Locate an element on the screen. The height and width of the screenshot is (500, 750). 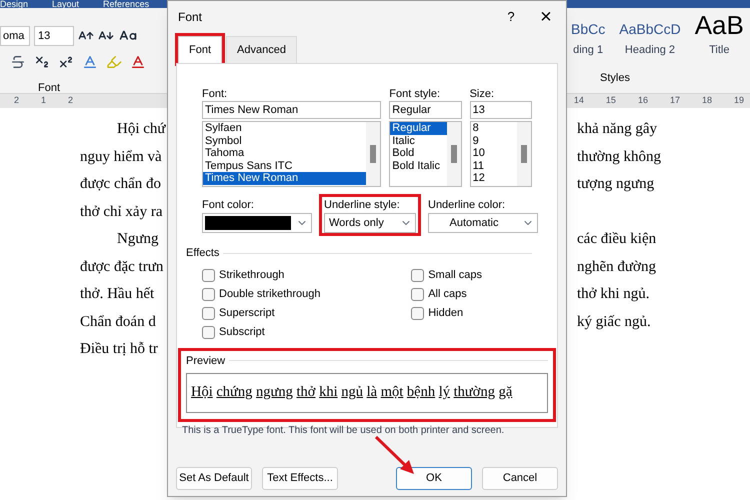
list-item: 10 is located at coordinates (493, 153).